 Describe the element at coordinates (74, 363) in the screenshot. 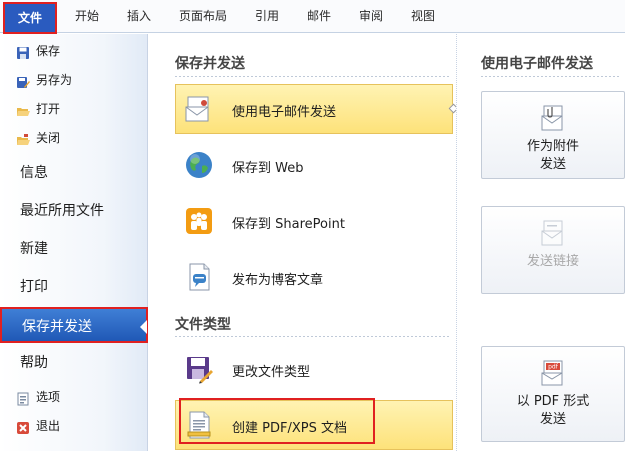

I see `nav-help: 帮助` at that location.